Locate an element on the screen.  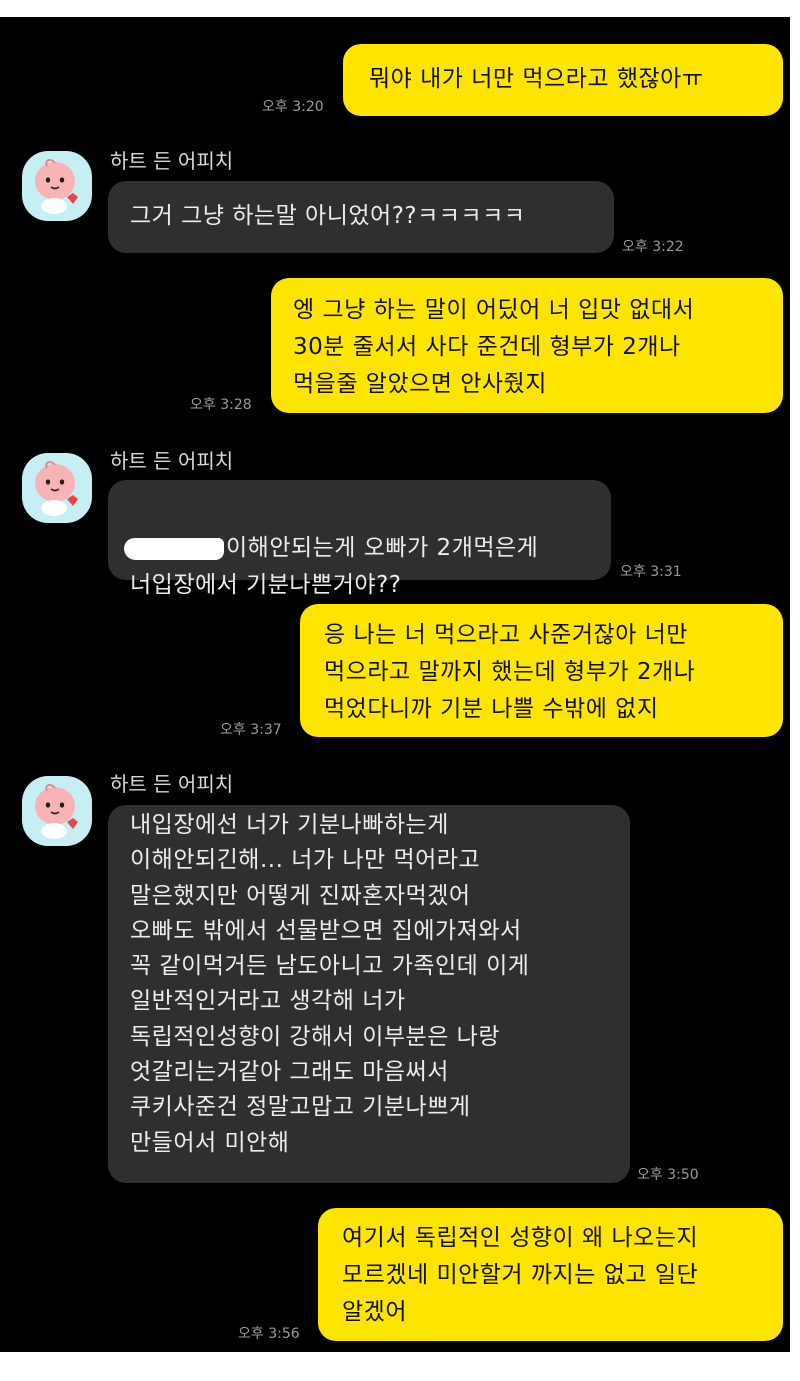
redacted-name-mark is located at coordinates (174, 548).